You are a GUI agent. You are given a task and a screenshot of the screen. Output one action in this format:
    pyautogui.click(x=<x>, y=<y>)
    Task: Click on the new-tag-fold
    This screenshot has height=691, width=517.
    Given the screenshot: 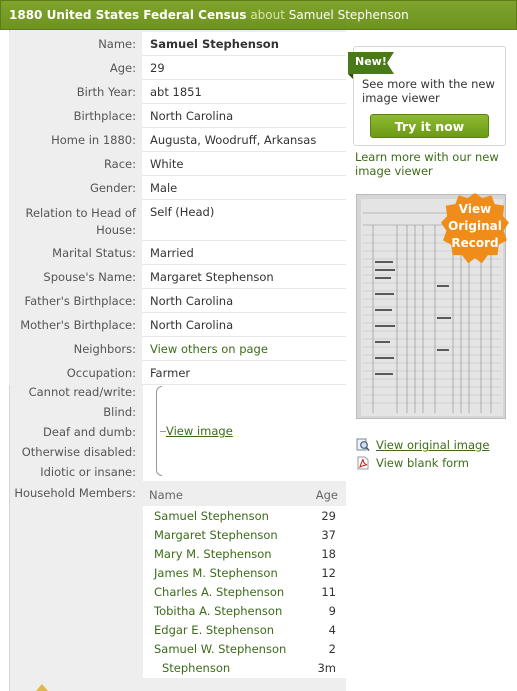 What is the action you would take?
    pyautogui.click(x=350, y=76)
    